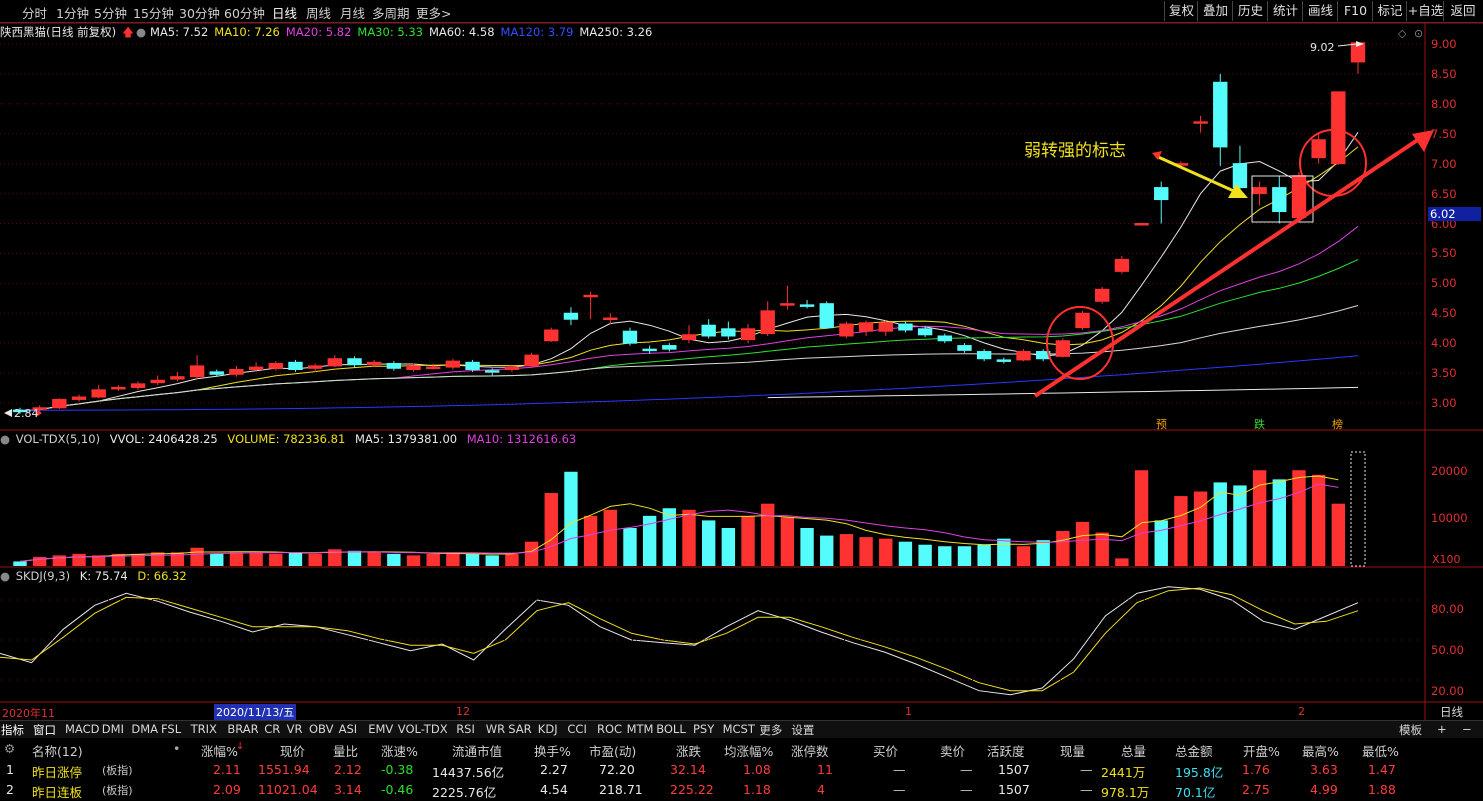 The image size is (1483, 801). Describe the element at coordinates (1181, 11) in the screenshot. I see `toolbar-button-0: 复权` at that location.